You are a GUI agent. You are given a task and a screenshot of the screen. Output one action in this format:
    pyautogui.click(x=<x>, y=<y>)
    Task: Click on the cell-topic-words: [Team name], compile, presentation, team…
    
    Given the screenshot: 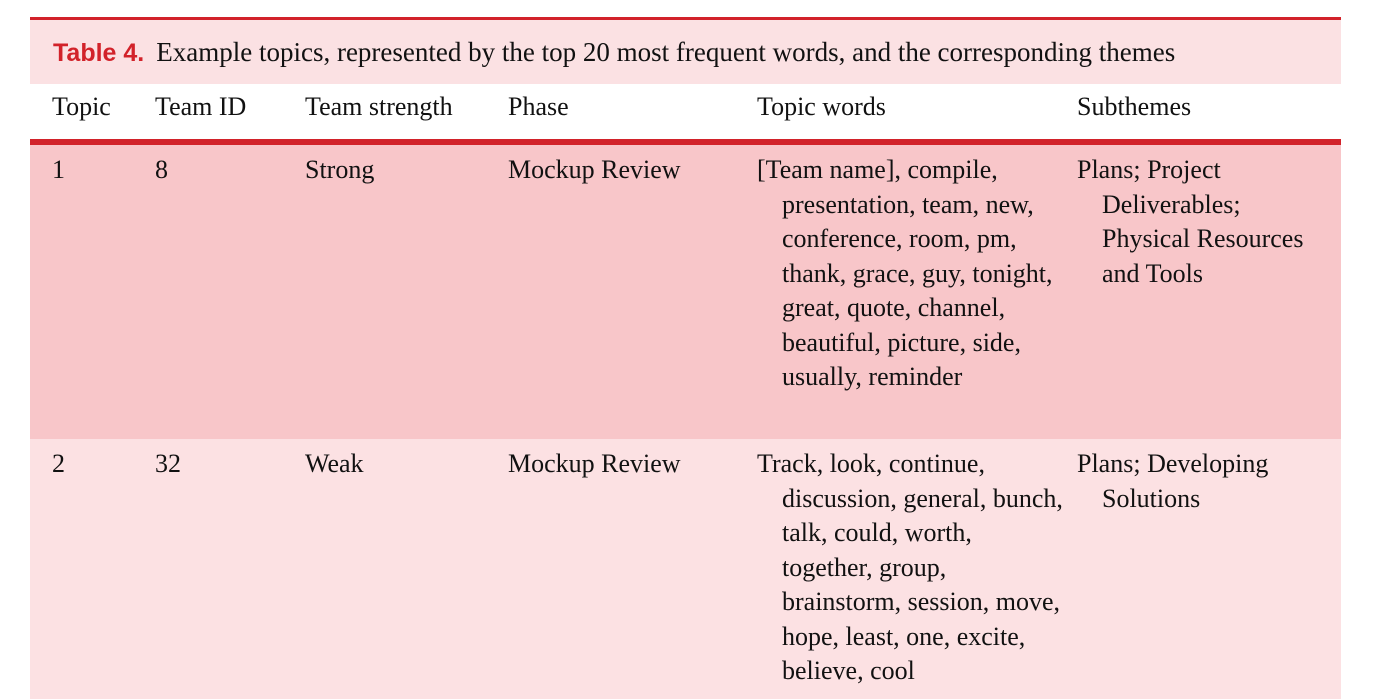 What is the action you would take?
    pyautogui.click(x=905, y=273)
    